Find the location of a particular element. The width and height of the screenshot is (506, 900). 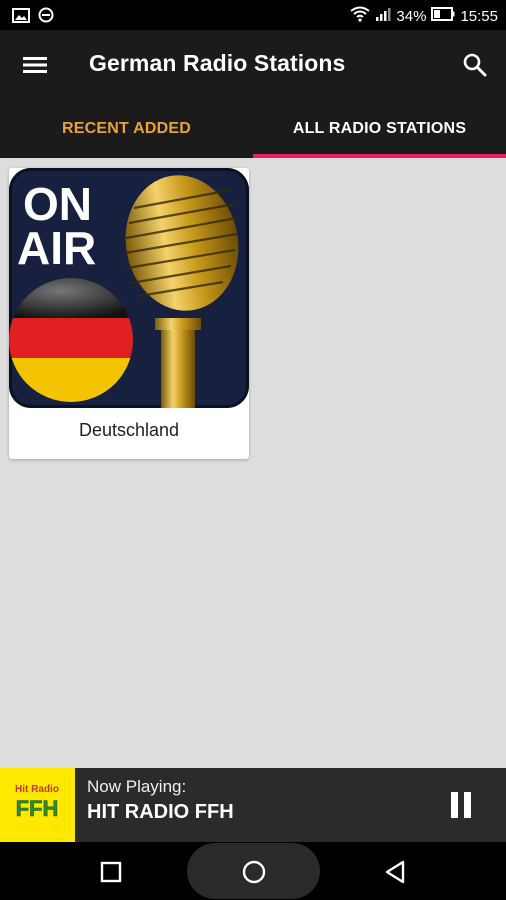

recents-square-icon is located at coordinates (111, 872).